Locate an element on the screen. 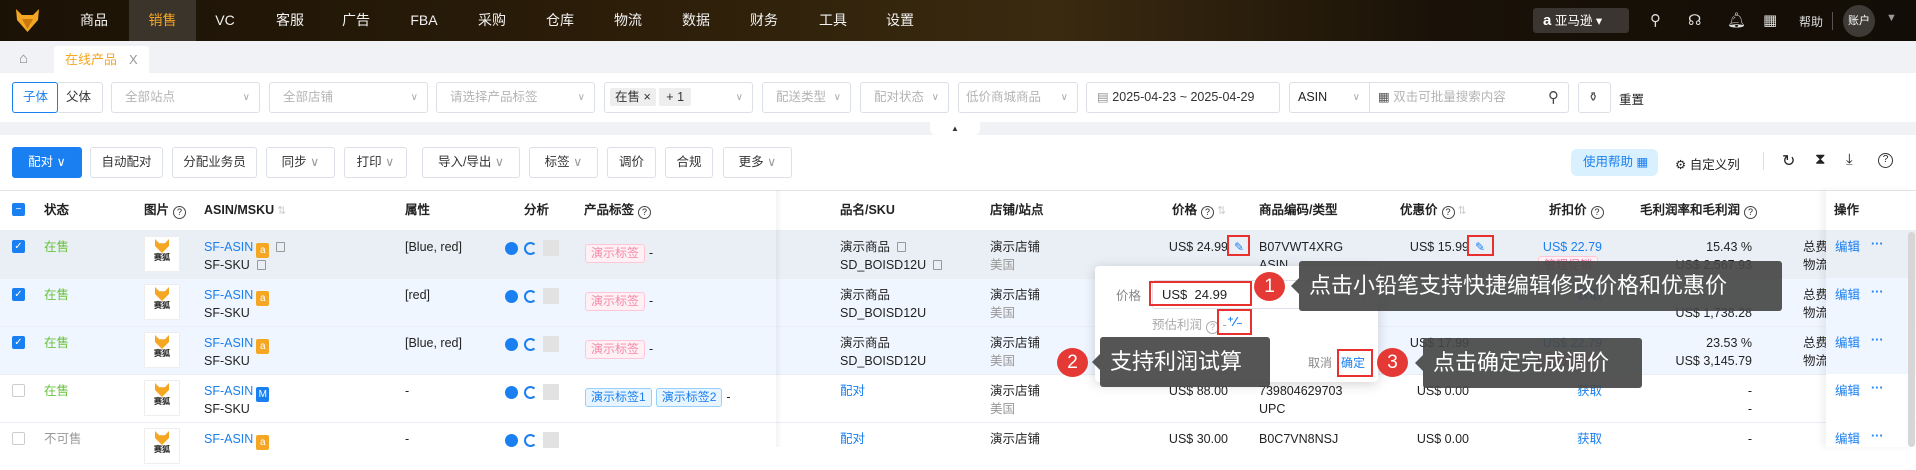 Image resolution: width=1916 pixels, height=470 pixels. nav-item: 客服 is located at coordinates (290, 20).